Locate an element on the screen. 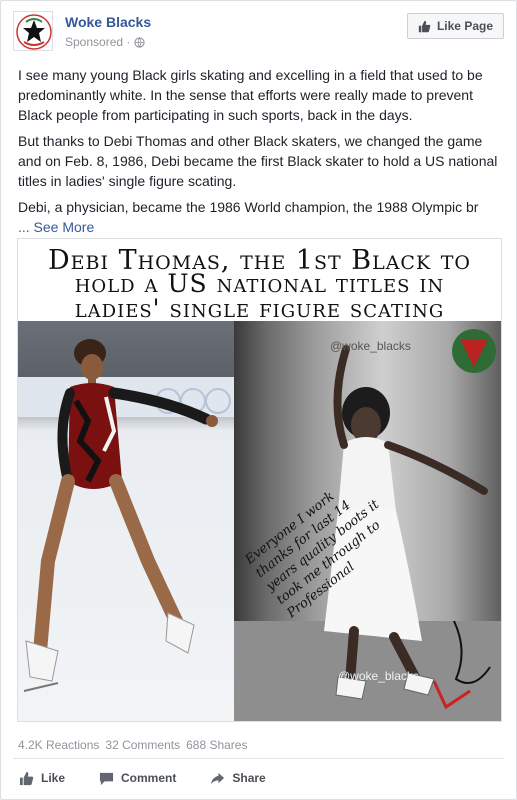  share-button: Share is located at coordinates (238, 778).